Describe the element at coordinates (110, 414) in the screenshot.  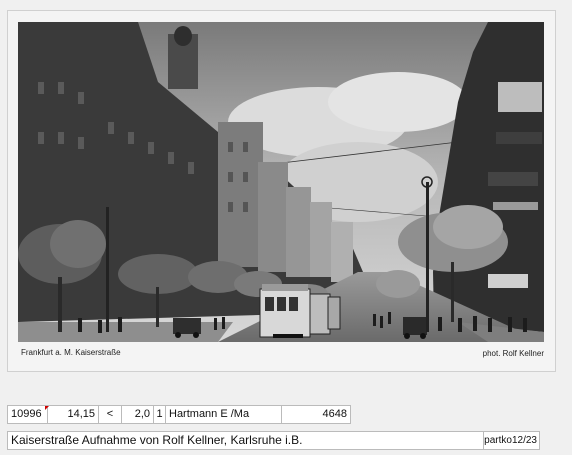
I see `record-operator-cell: <` at that location.